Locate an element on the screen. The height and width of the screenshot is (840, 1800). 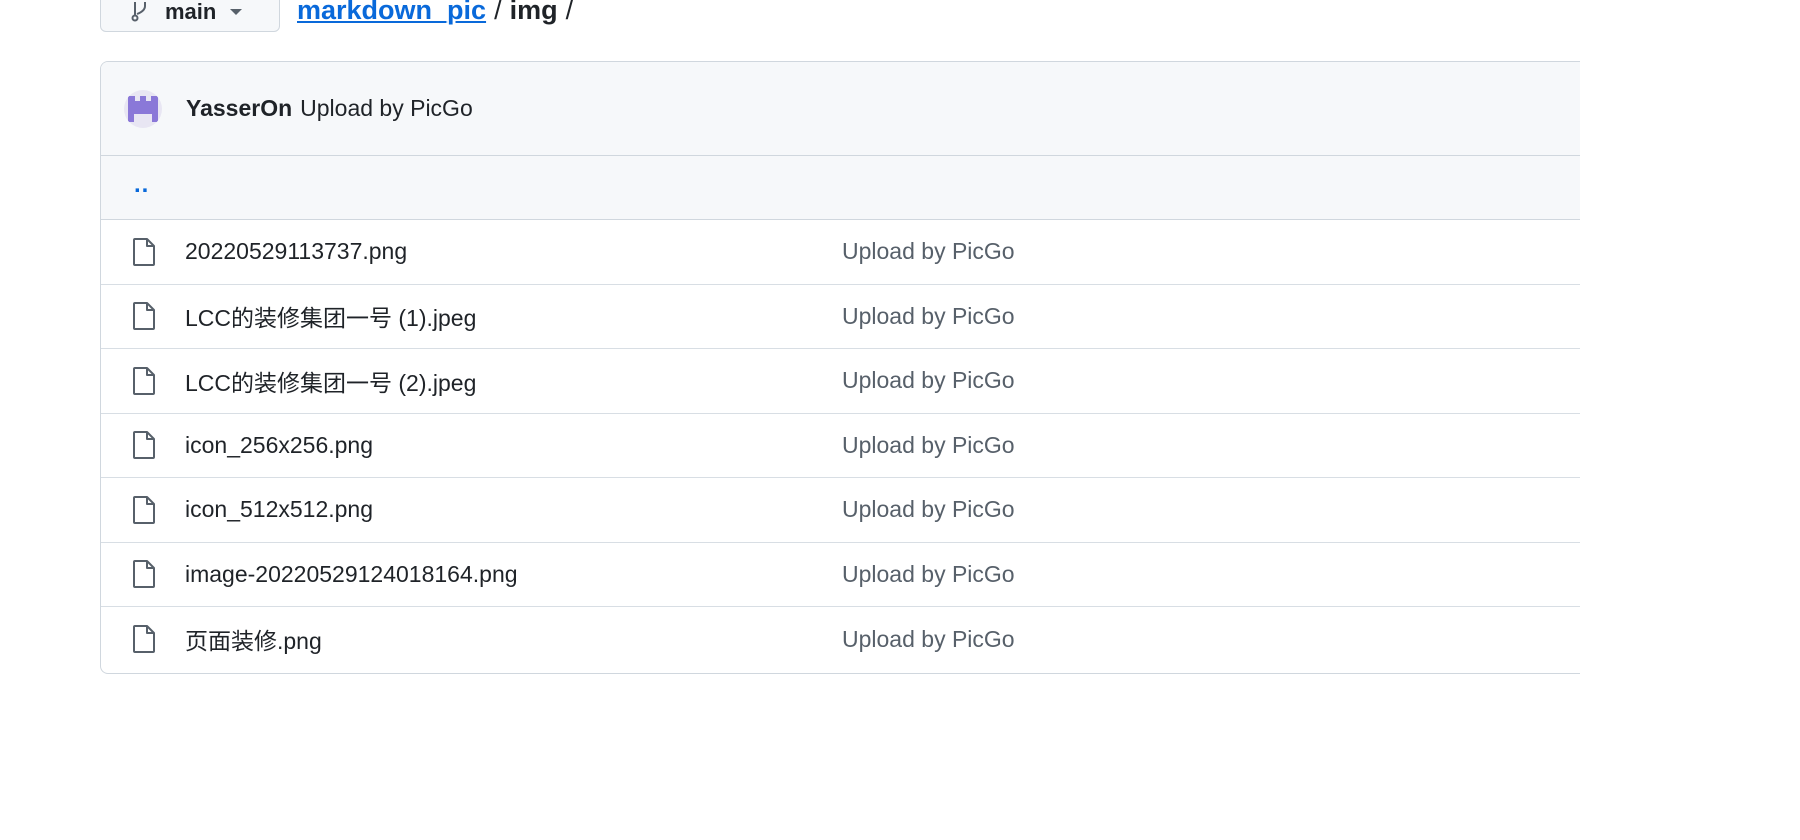
parent-directory-link: .. is located at coordinates (141, 184).